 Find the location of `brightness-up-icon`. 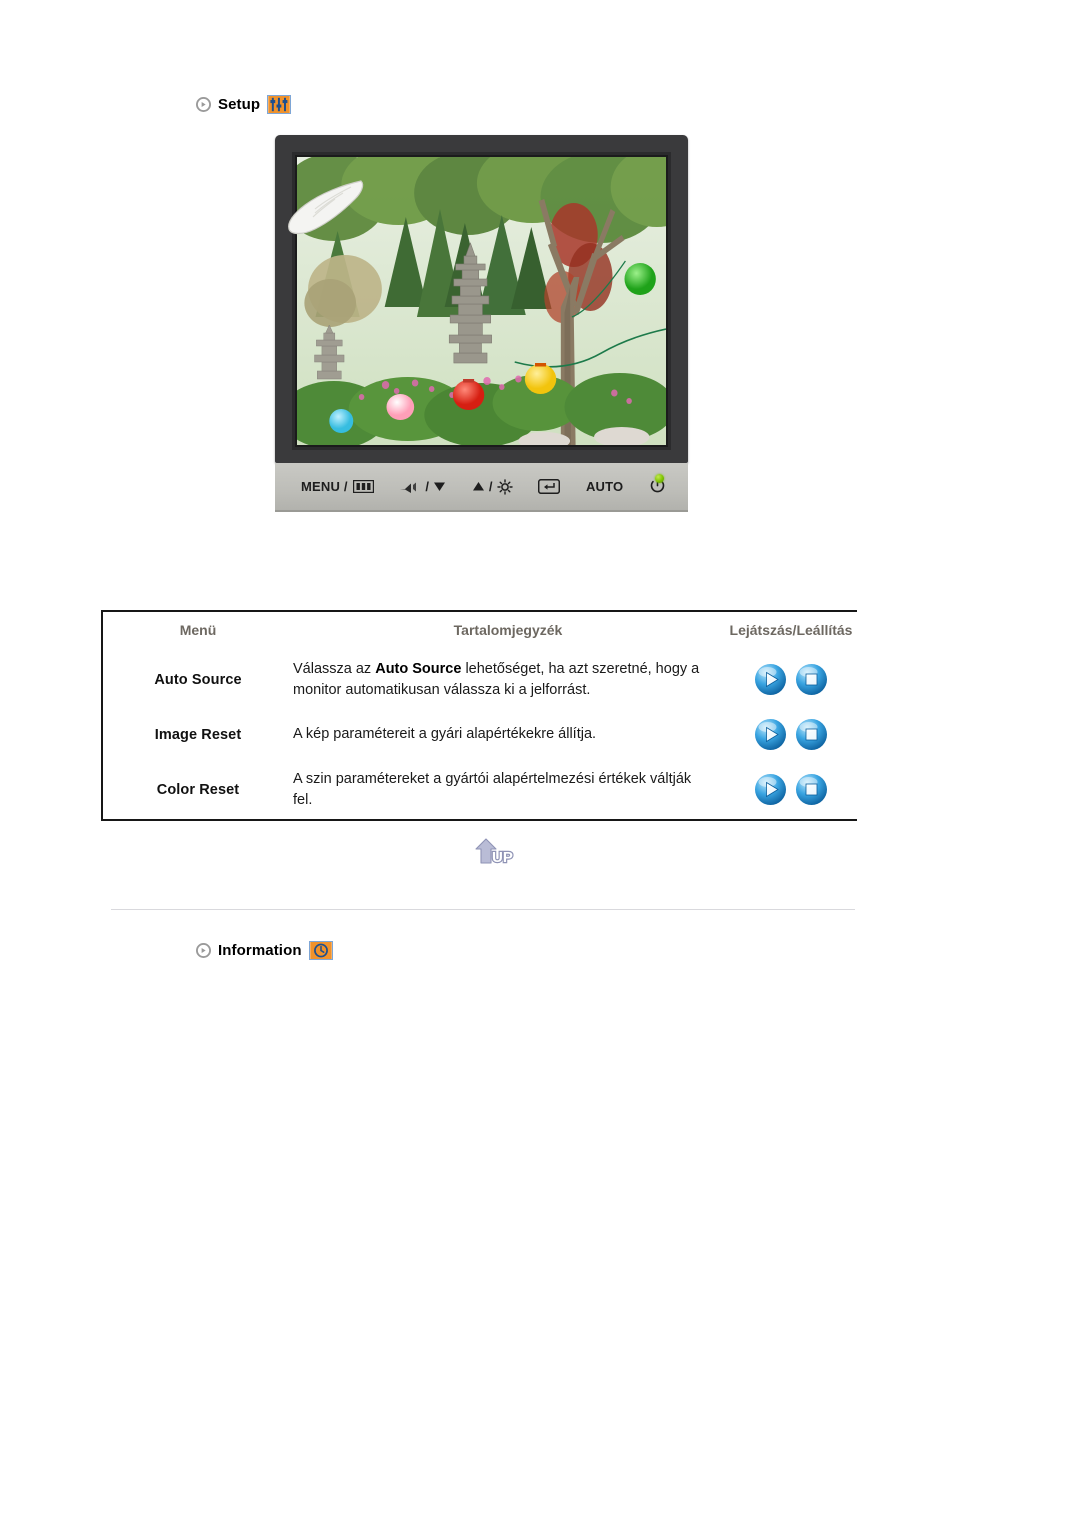

brightness-up-icon is located at coordinates (504, 486).